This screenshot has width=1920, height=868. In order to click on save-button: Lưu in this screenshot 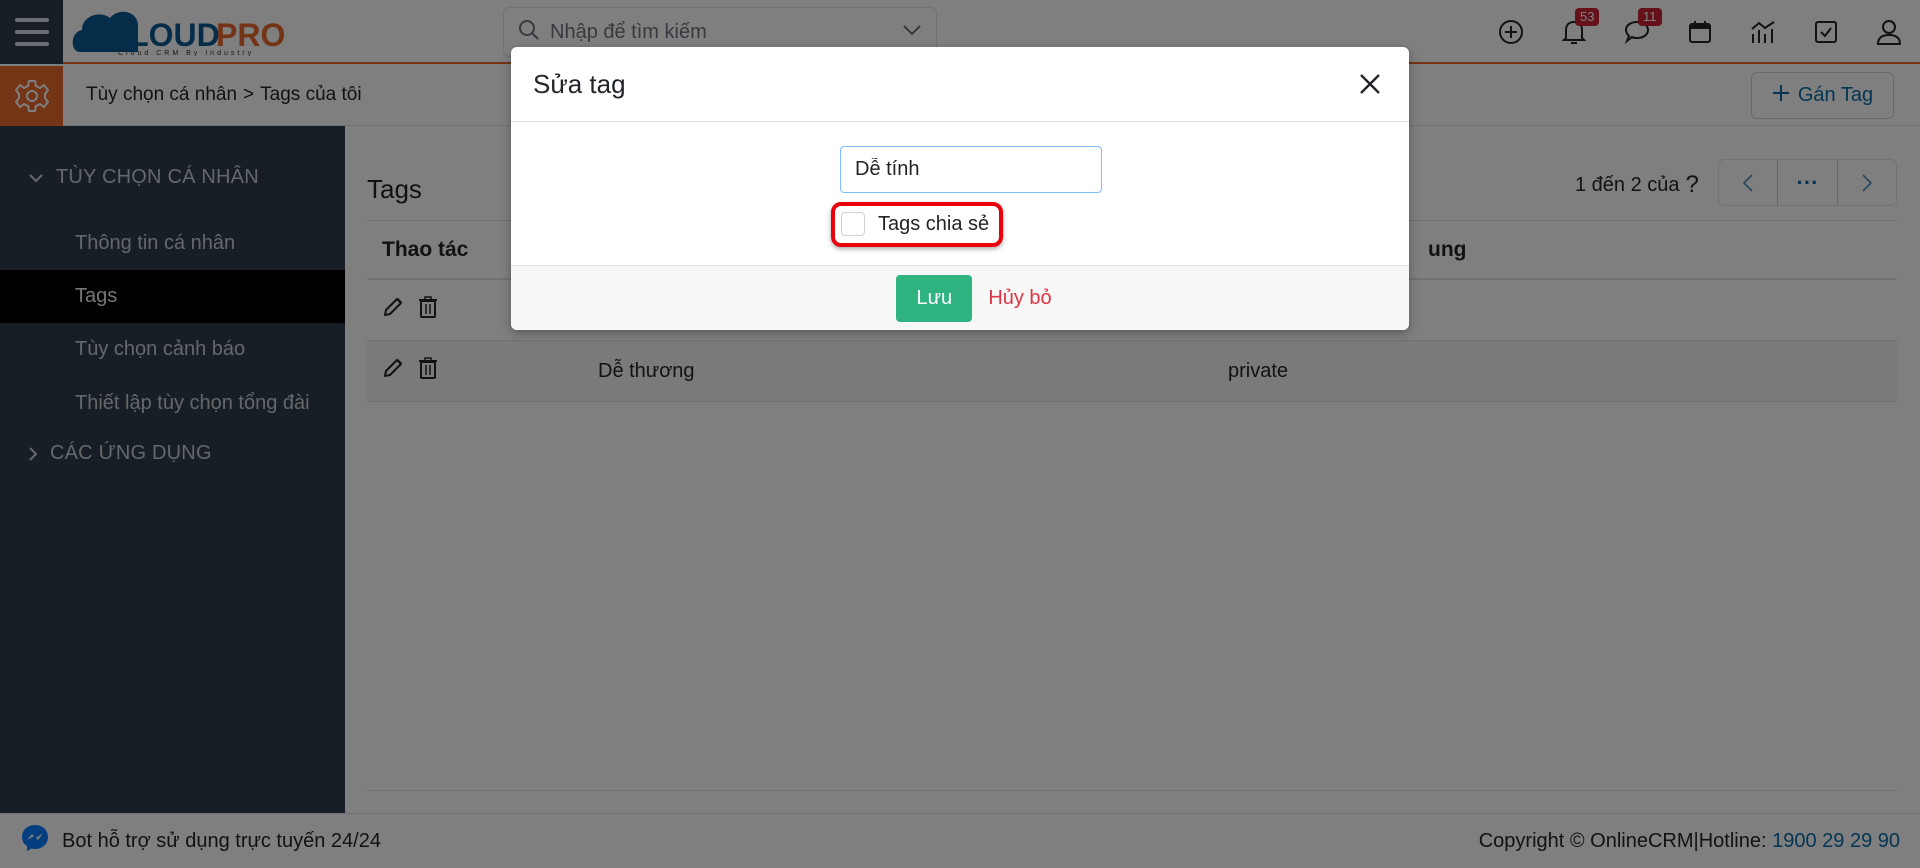, I will do `click(934, 298)`.